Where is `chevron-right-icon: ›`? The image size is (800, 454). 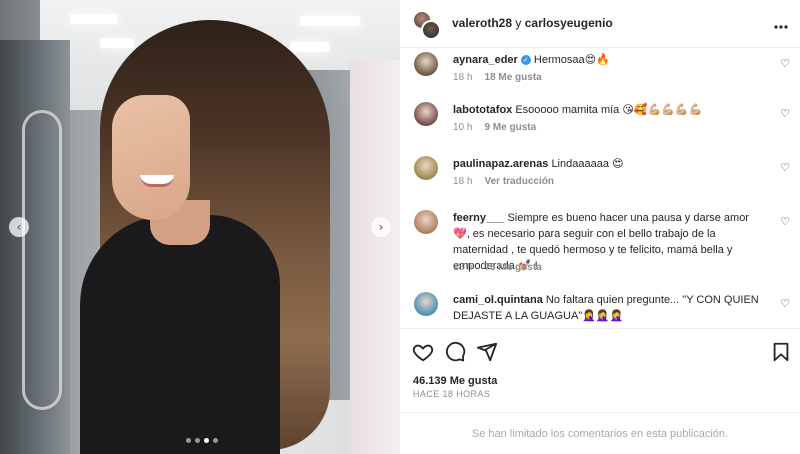 chevron-right-icon: › is located at coordinates (381, 227).